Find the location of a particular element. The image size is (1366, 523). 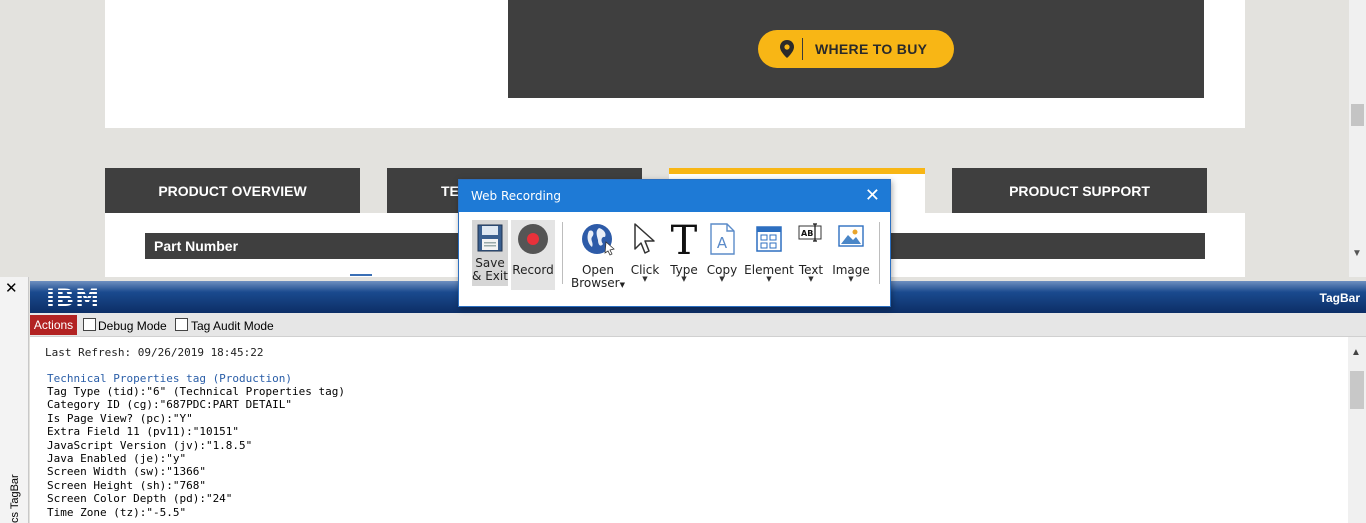

tab-label: PRODUCT SUPPORT is located at coordinates (1079, 190).